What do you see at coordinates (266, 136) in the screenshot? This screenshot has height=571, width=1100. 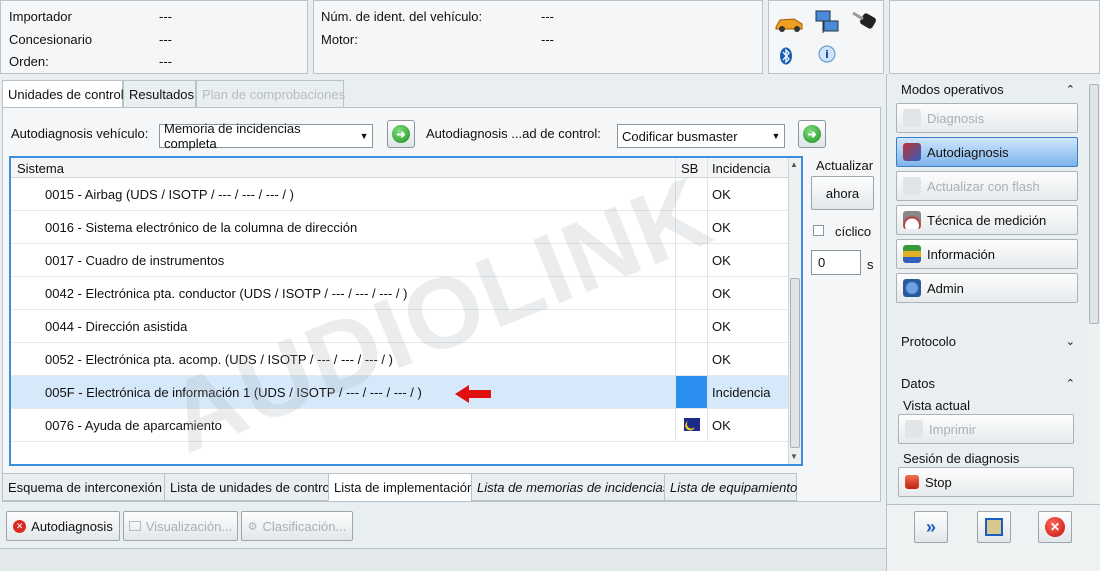 I see `auto-vehicle-select: Memoria de incidencias completa ▼` at bounding box center [266, 136].